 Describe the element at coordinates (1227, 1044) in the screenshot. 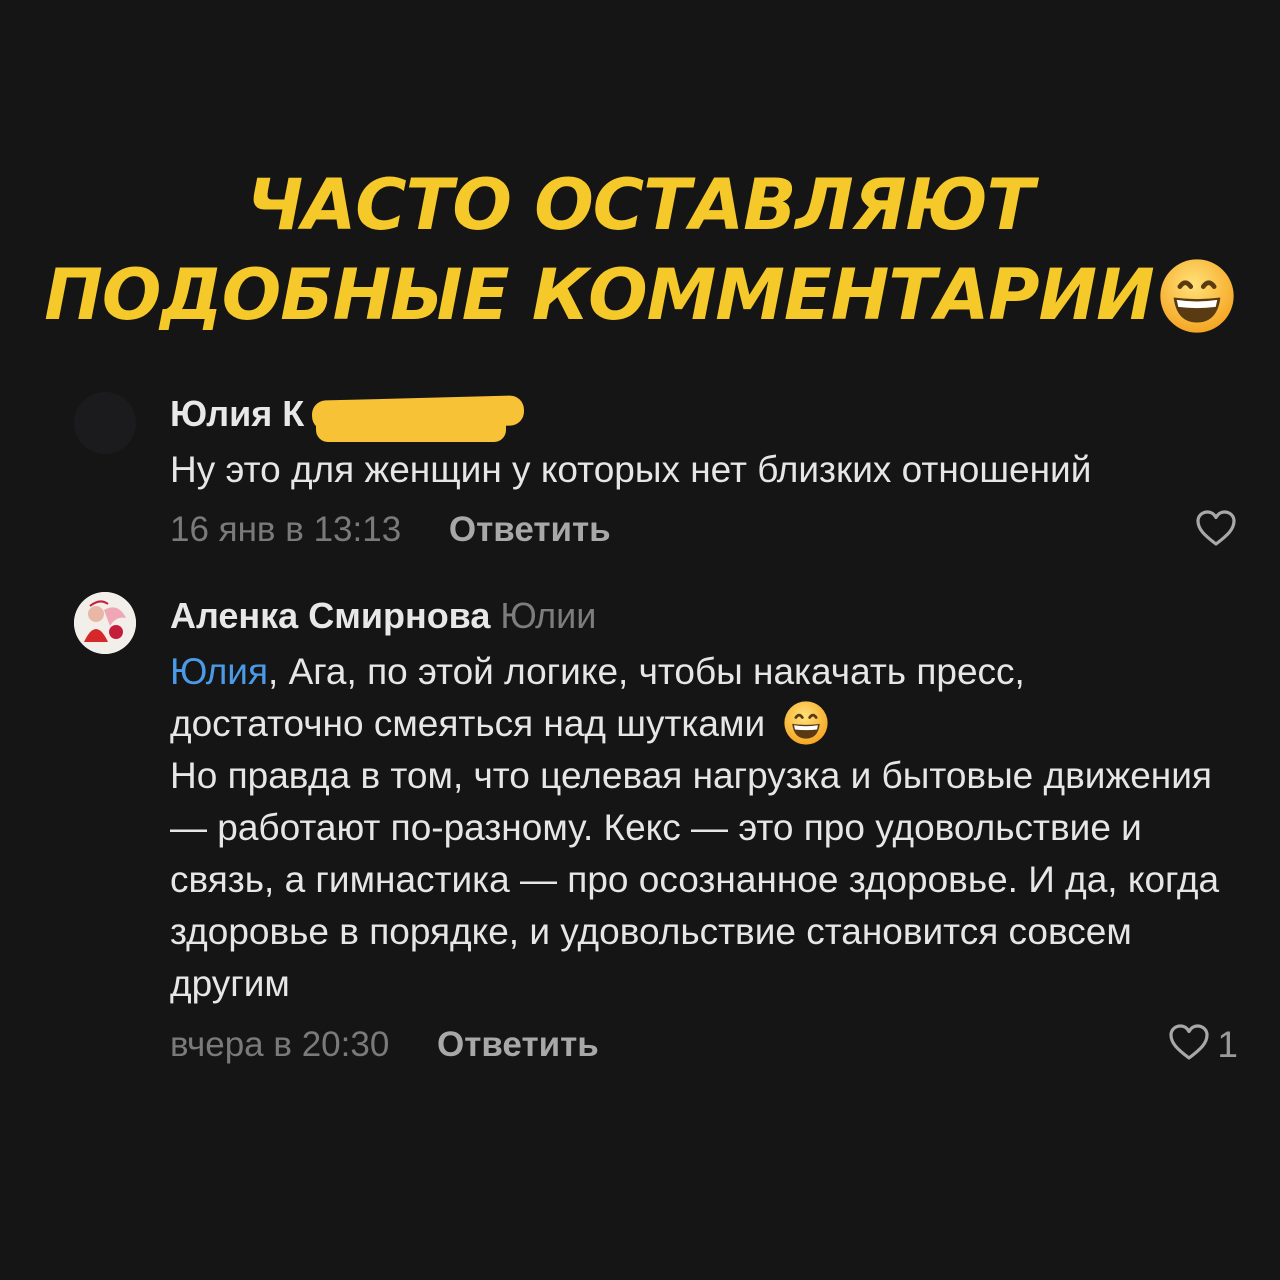

I see `like-count: 1` at that location.